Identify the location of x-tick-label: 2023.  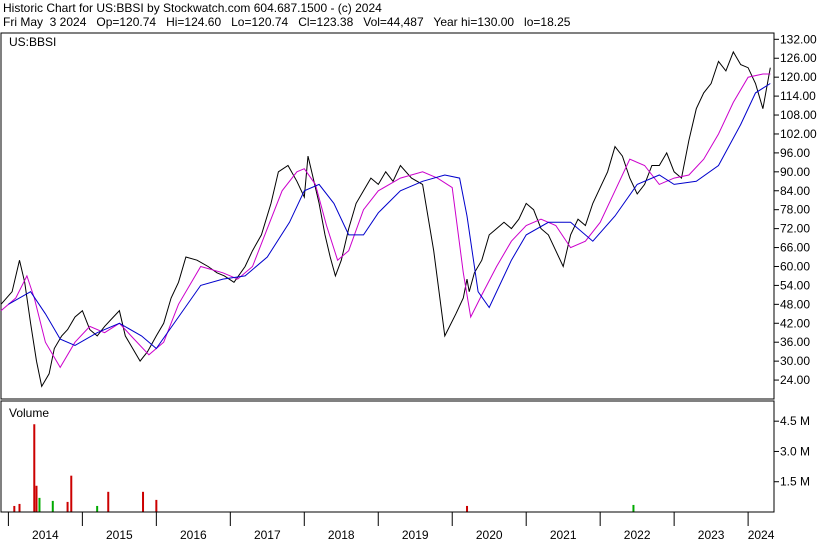
(711, 535).